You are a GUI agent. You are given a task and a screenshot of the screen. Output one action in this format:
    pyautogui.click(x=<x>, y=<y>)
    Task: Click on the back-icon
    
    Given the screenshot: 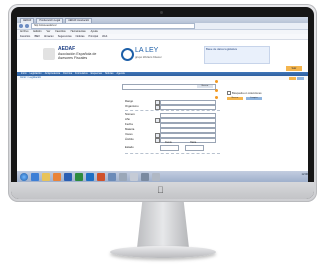 What is the action you would take?
    pyautogui.click(x=21, y=26)
    